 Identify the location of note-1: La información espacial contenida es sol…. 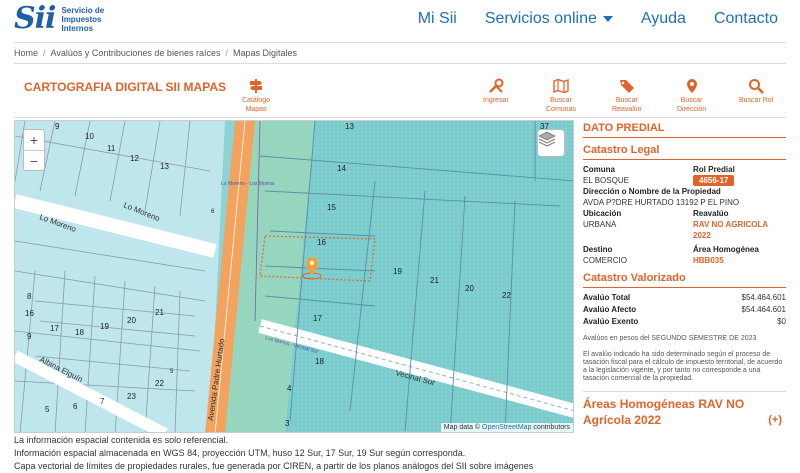
(121, 440).